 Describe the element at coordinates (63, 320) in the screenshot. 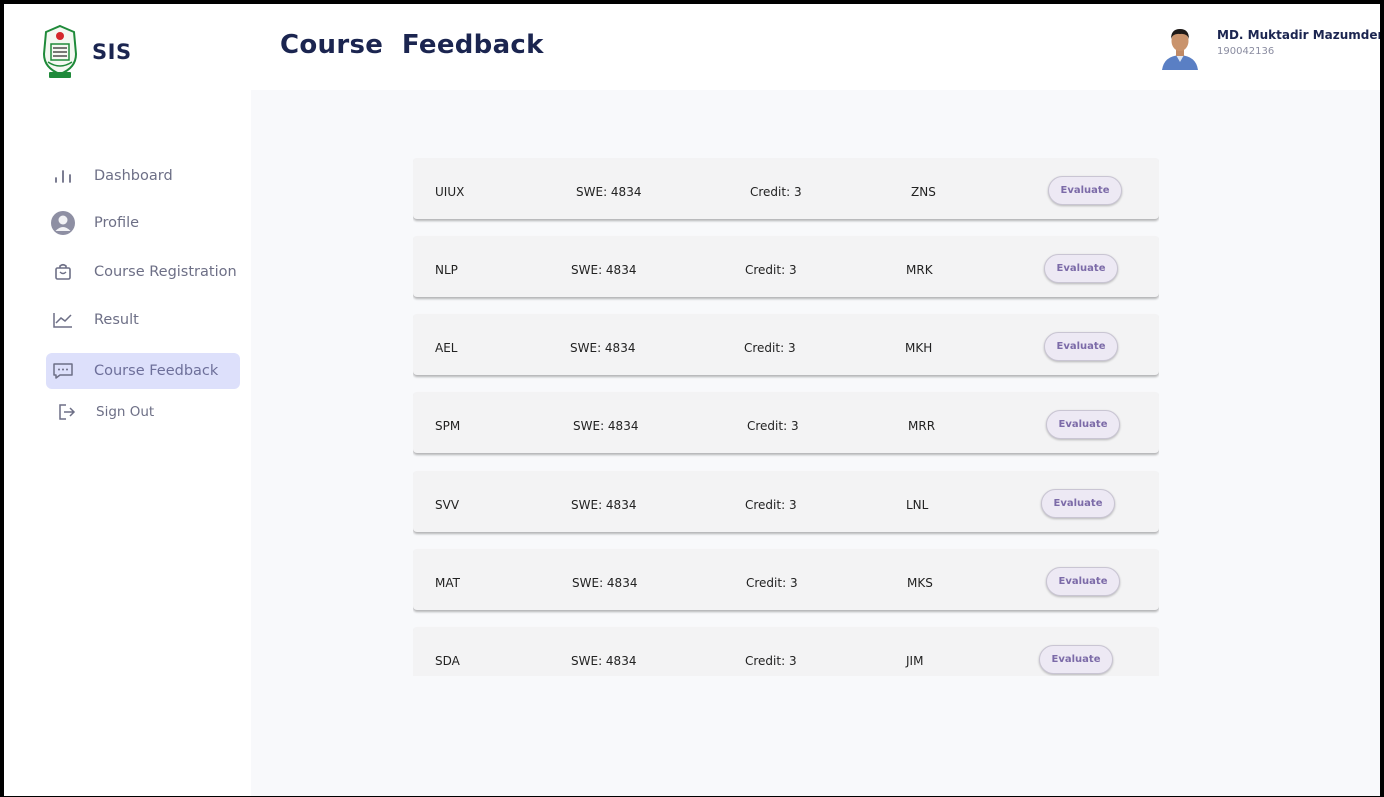

I see `line-chart-icon` at that location.